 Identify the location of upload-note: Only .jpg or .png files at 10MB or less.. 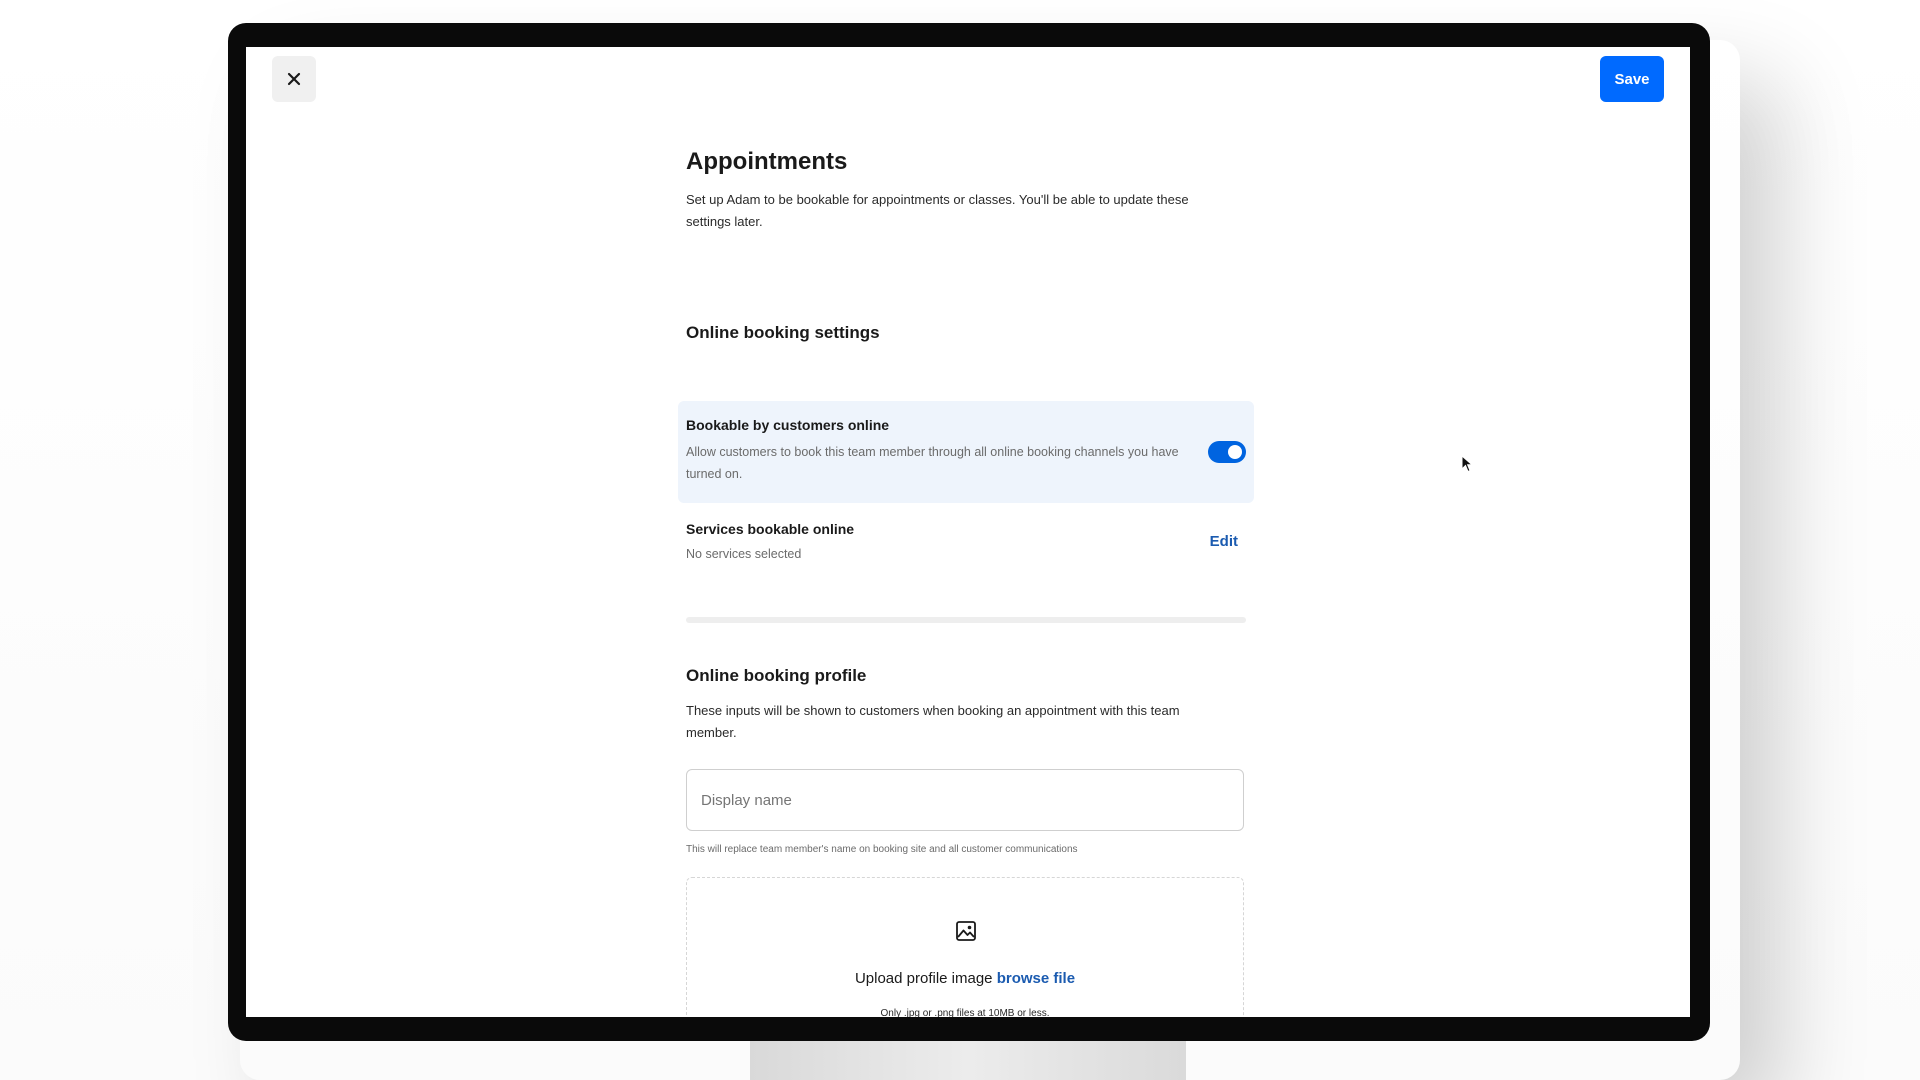
(965, 1012).